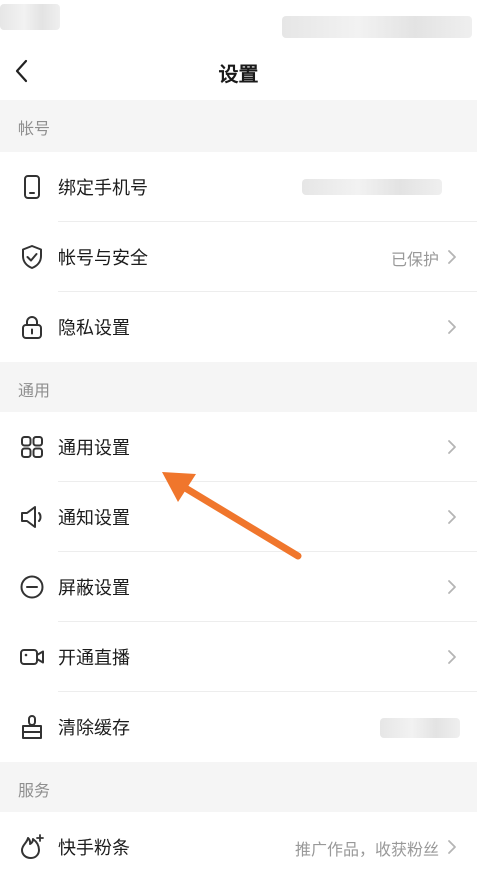 The width and height of the screenshot is (477, 882). I want to click on grid-icon, so click(32, 447).